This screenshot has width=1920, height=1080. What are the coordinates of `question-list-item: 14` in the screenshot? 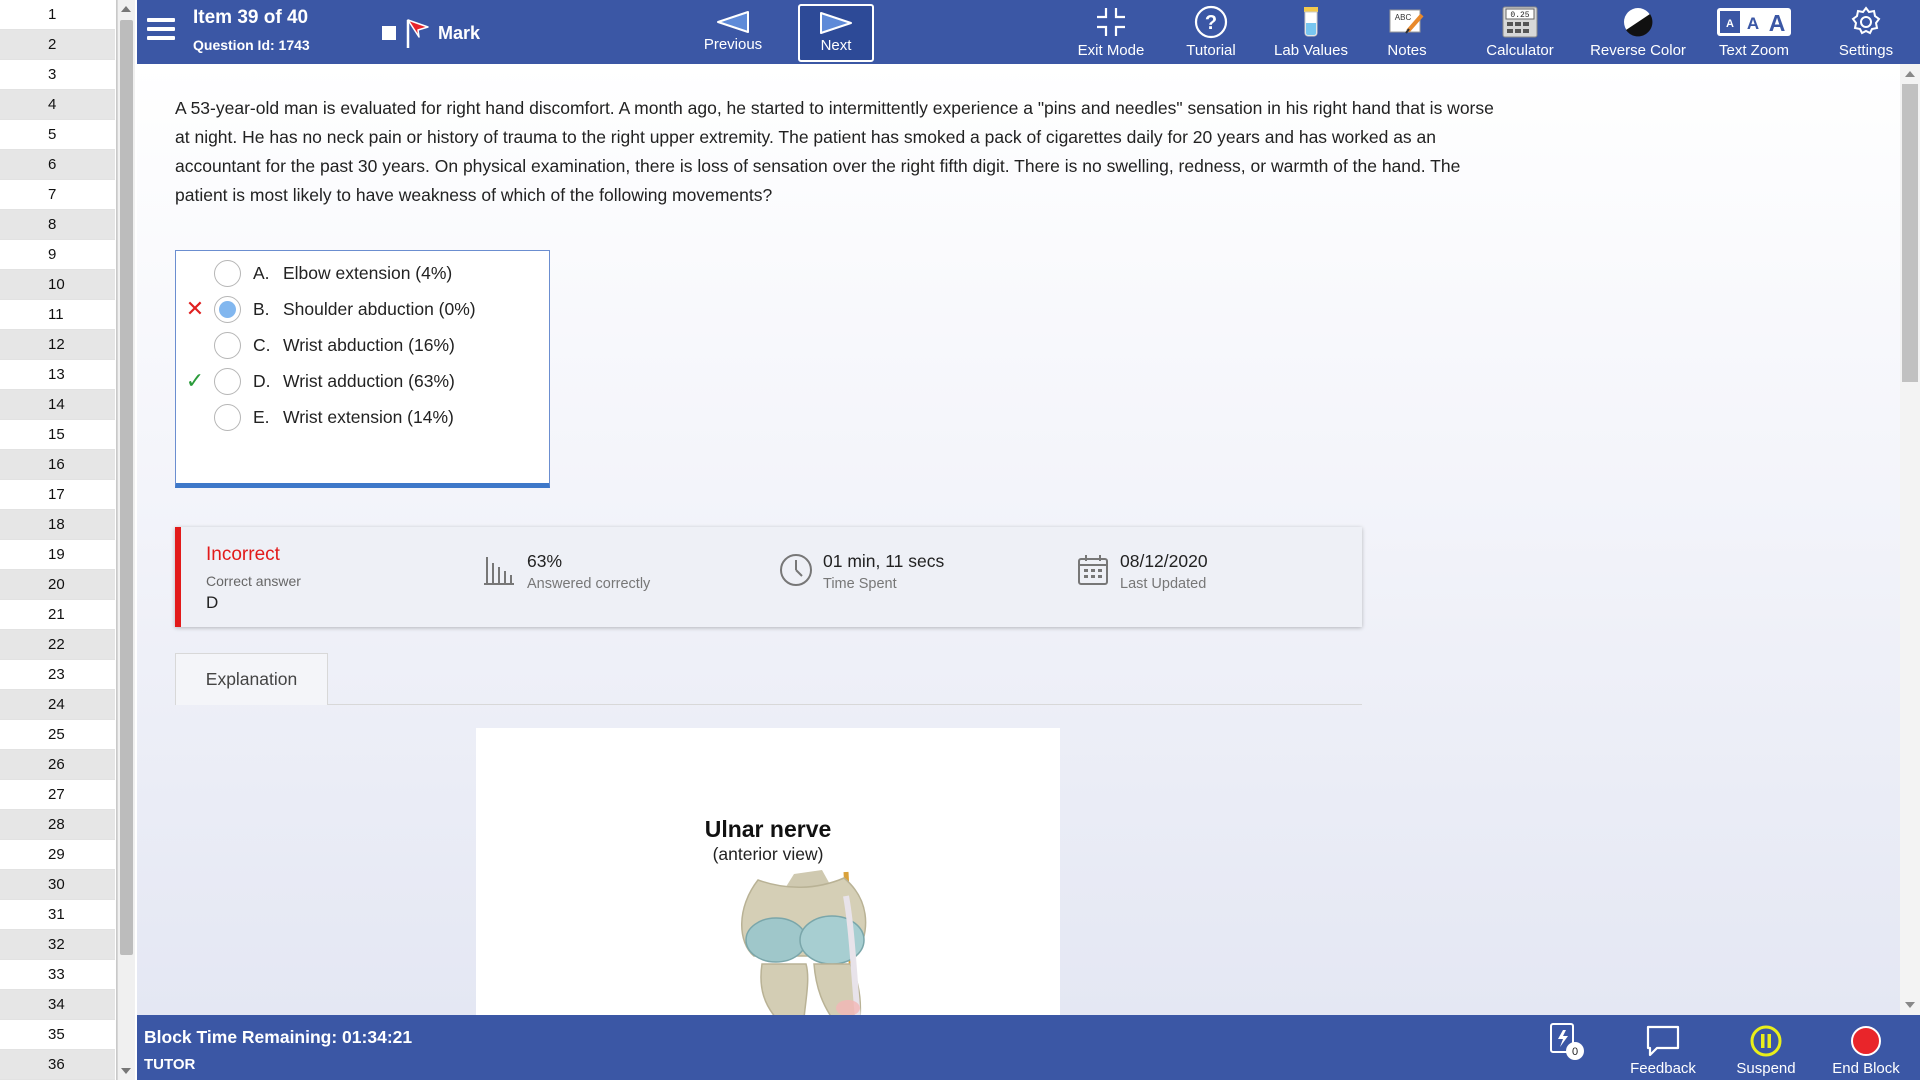 It's located at (57, 405).